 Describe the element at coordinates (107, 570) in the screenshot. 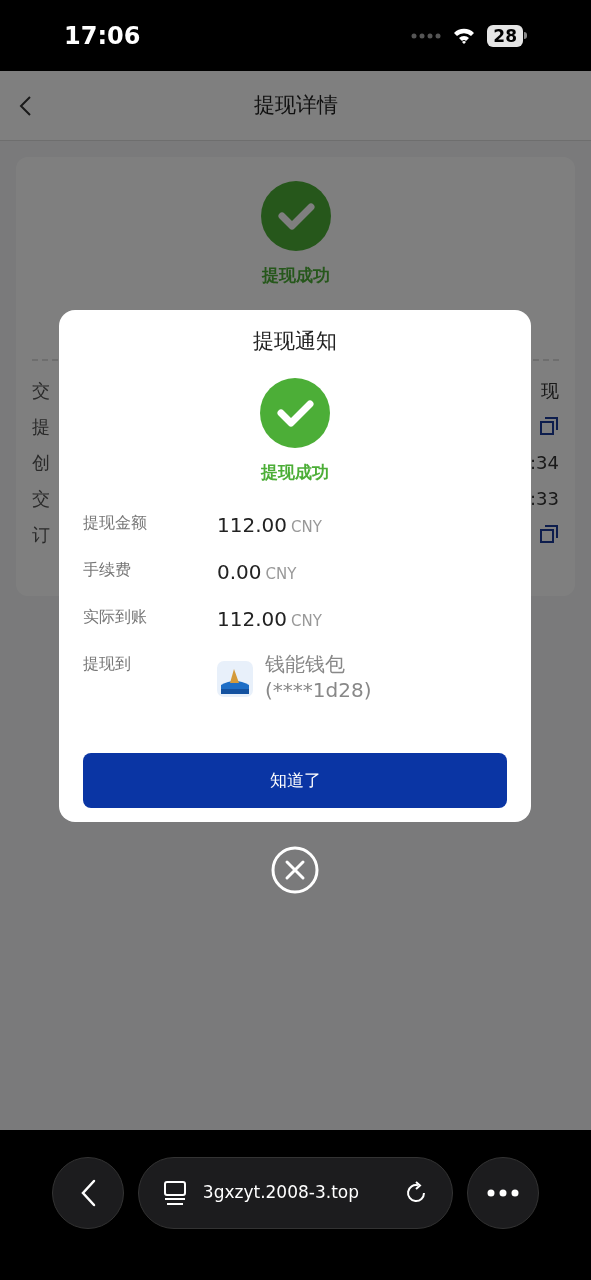

I see `field-label: 手续费` at that location.